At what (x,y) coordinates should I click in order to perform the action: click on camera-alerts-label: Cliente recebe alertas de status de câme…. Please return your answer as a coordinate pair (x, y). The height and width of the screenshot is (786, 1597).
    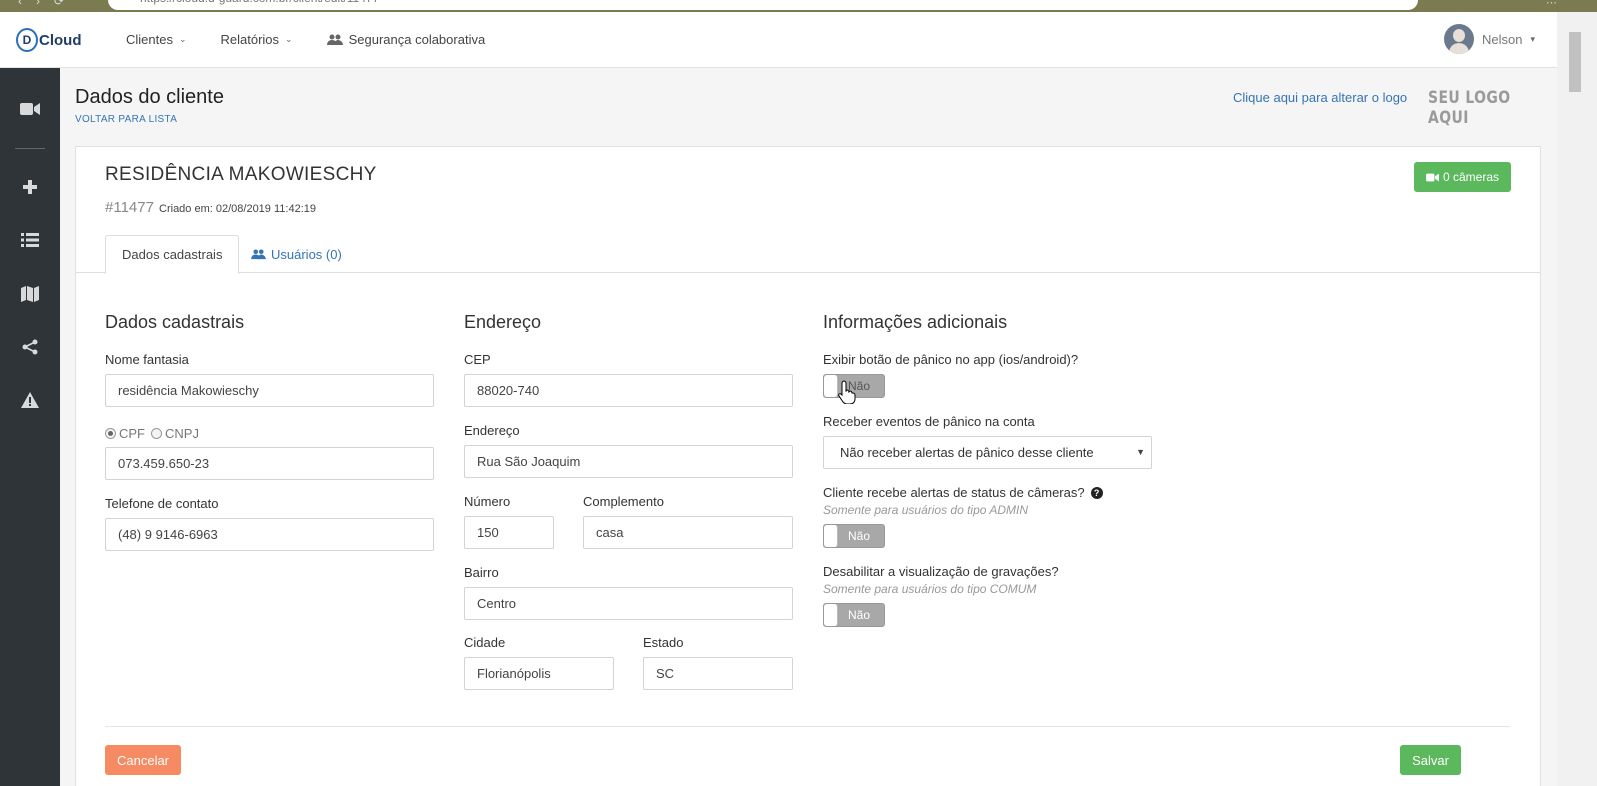
    Looking at the image, I should click on (954, 492).